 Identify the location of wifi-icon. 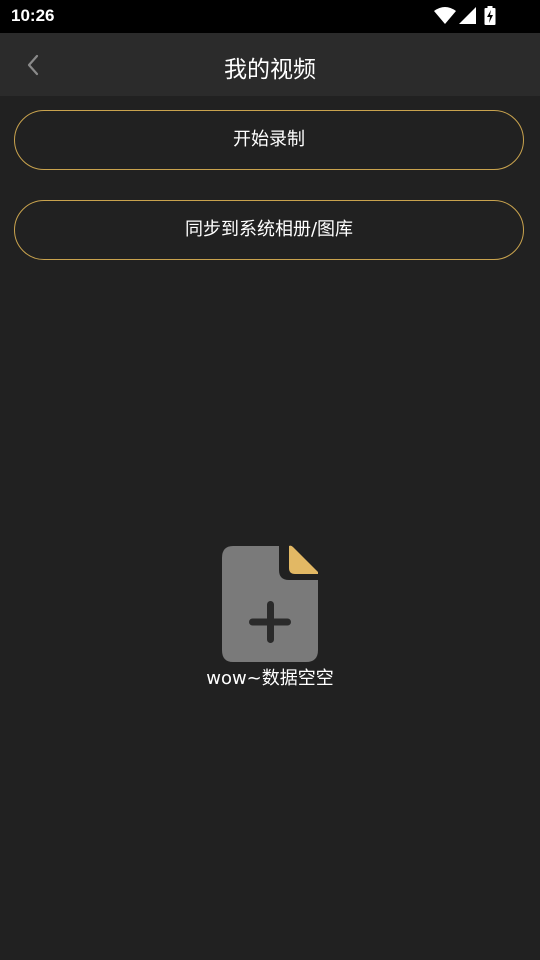
(445, 15).